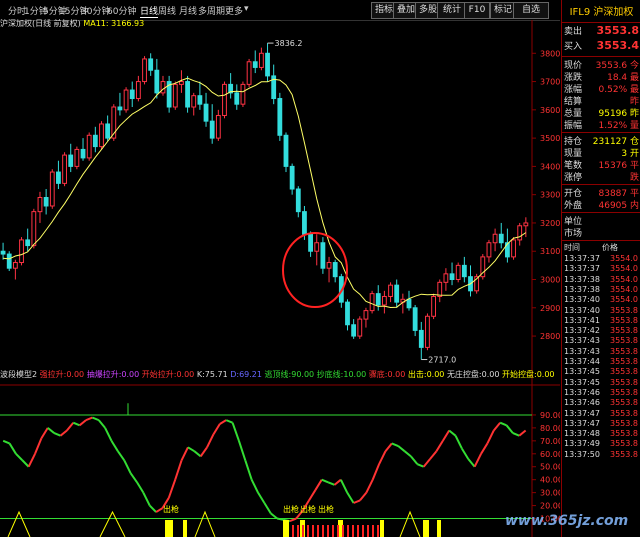 This screenshot has width=640, height=537. I want to click on legend-item: 出击:0.00, so click(427, 374).